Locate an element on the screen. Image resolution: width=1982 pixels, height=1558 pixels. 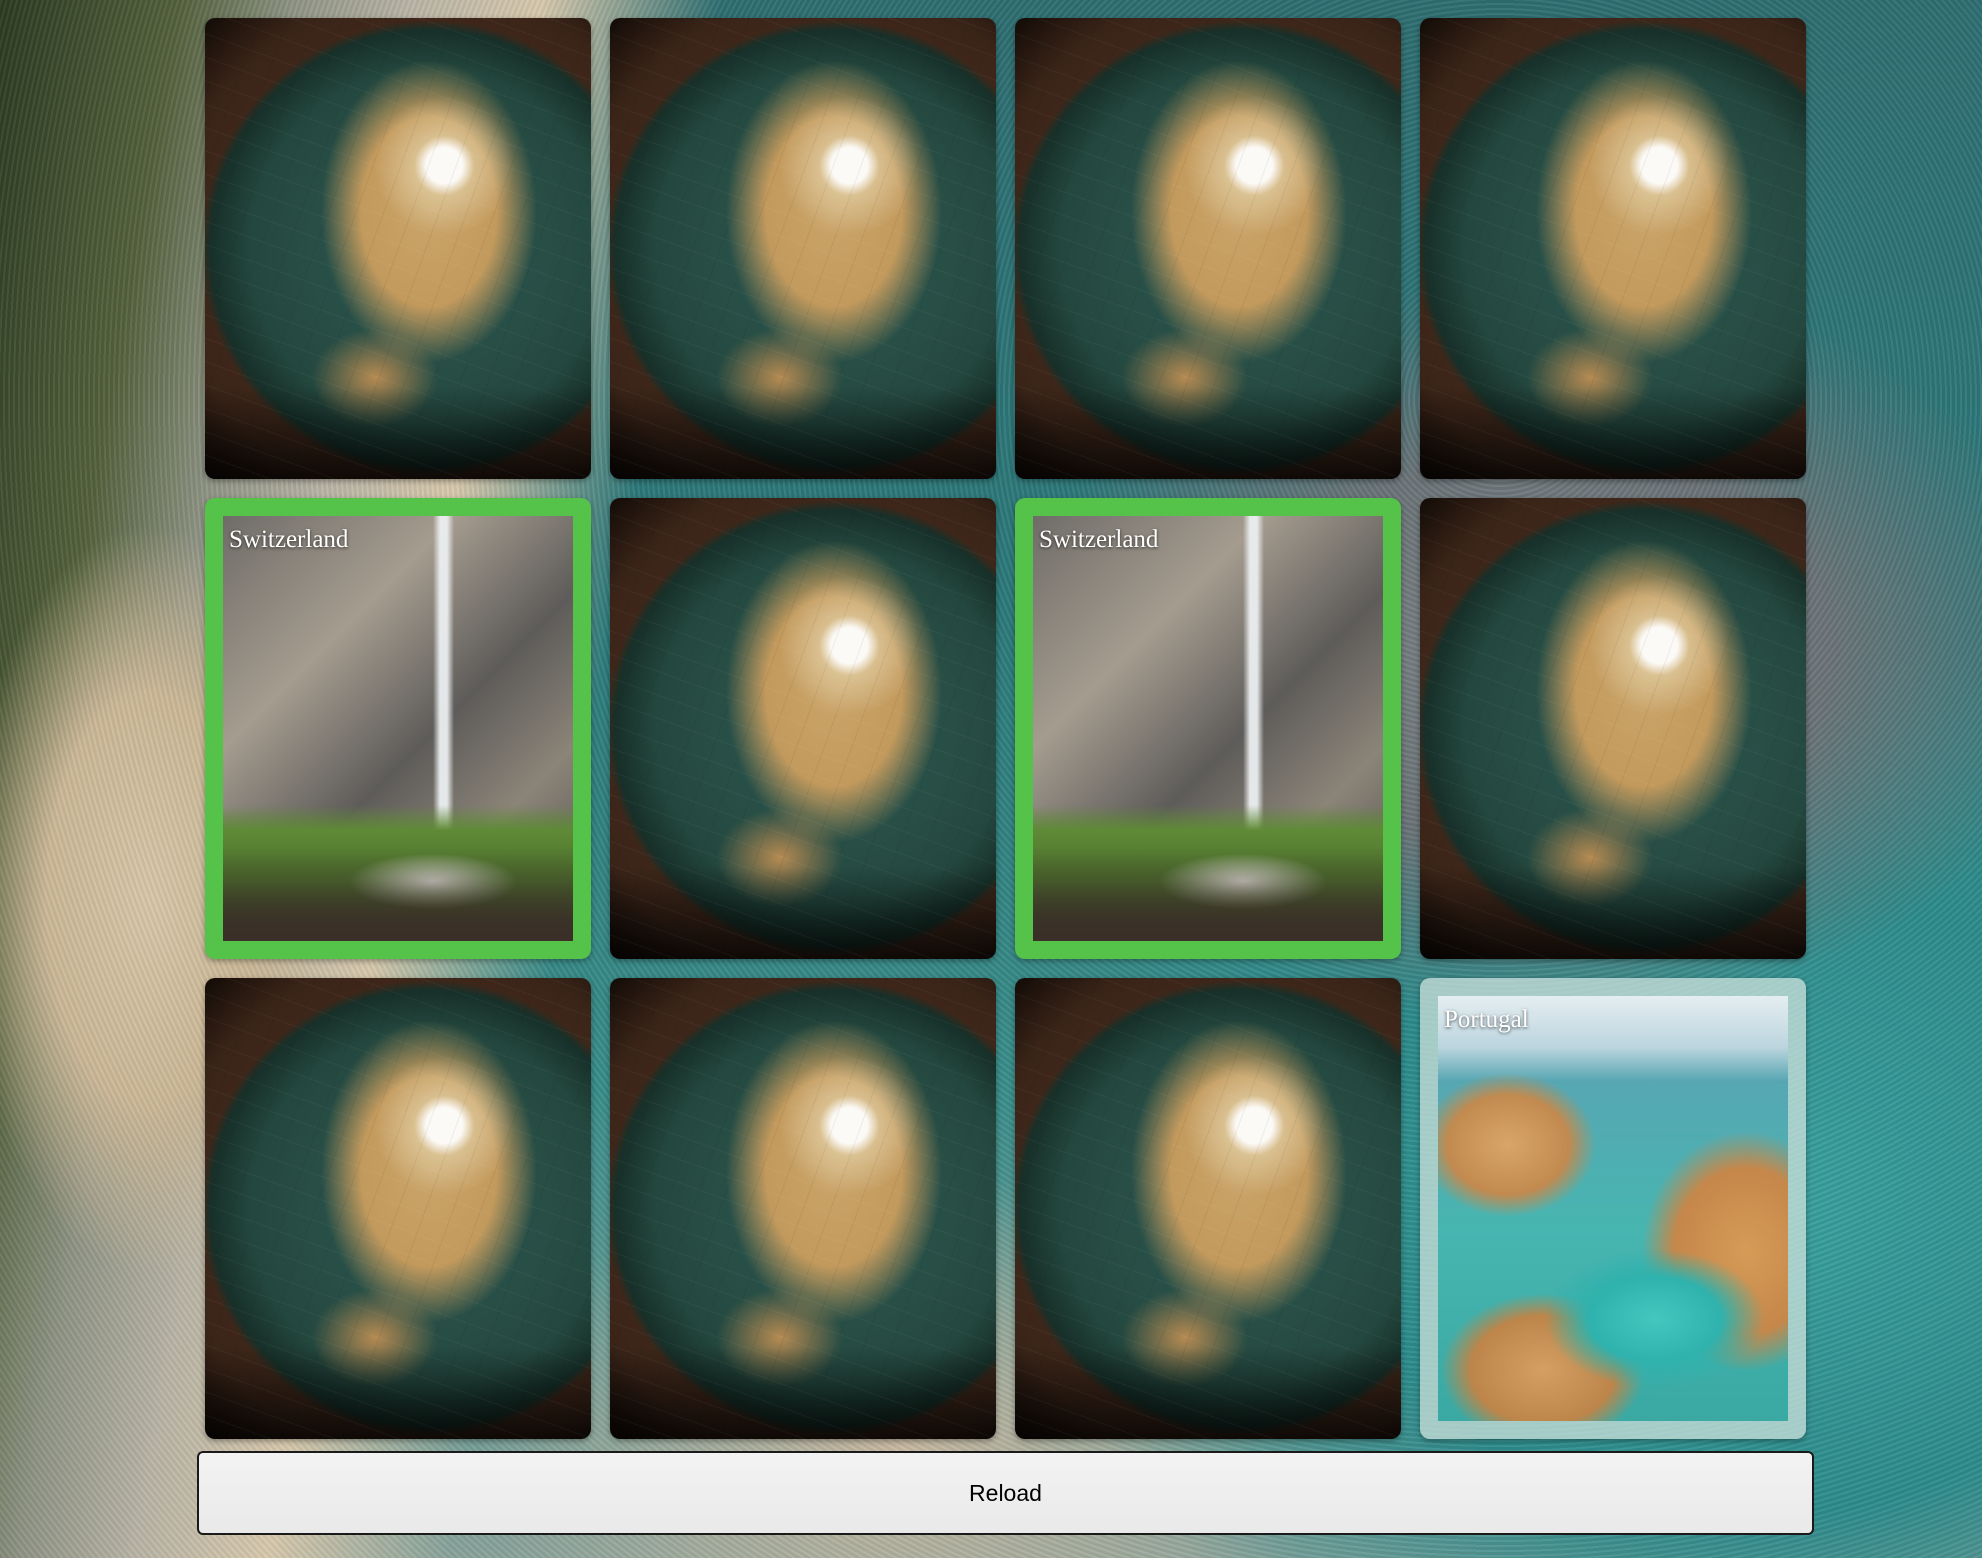
card-portugal-open: Portugal is located at coordinates (1613, 1208).